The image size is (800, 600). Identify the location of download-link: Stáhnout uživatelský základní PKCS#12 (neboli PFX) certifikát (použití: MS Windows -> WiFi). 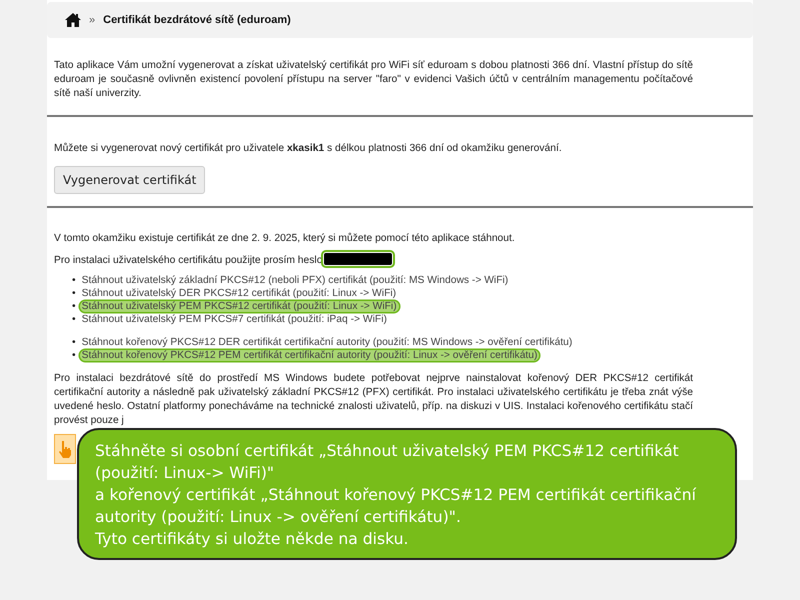
(295, 280).